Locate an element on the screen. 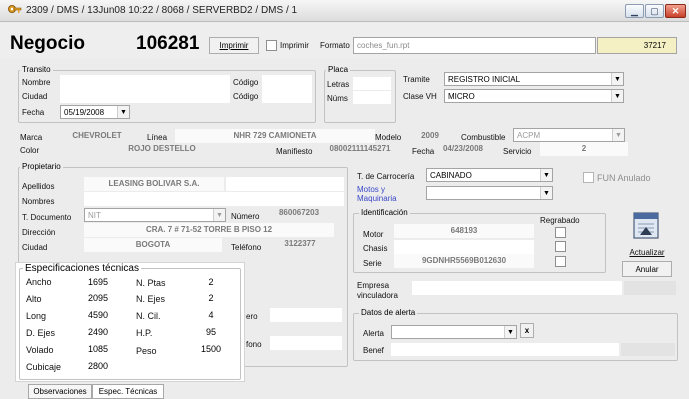 Image resolution: width=689 pixels, height=399 pixels. nombres-field is located at coordinates (214, 199).